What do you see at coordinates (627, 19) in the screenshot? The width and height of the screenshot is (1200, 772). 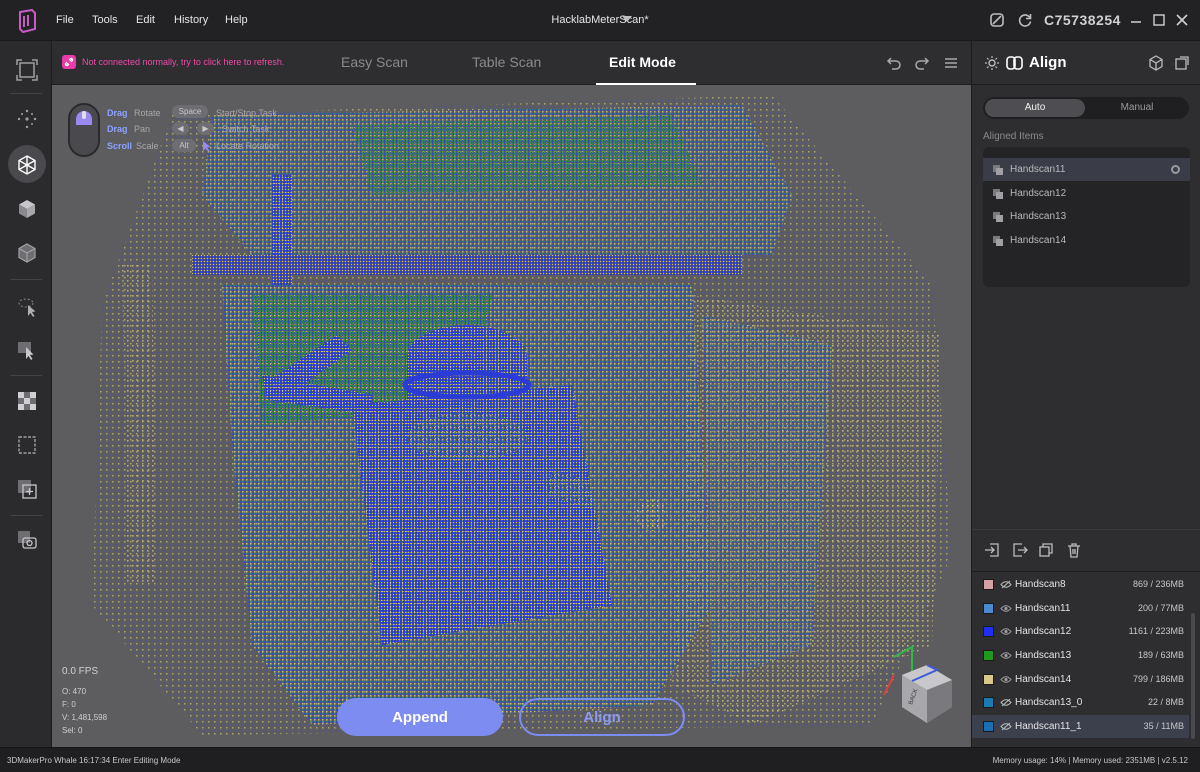 I see `chevron-down-icon` at bounding box center [627, 19].